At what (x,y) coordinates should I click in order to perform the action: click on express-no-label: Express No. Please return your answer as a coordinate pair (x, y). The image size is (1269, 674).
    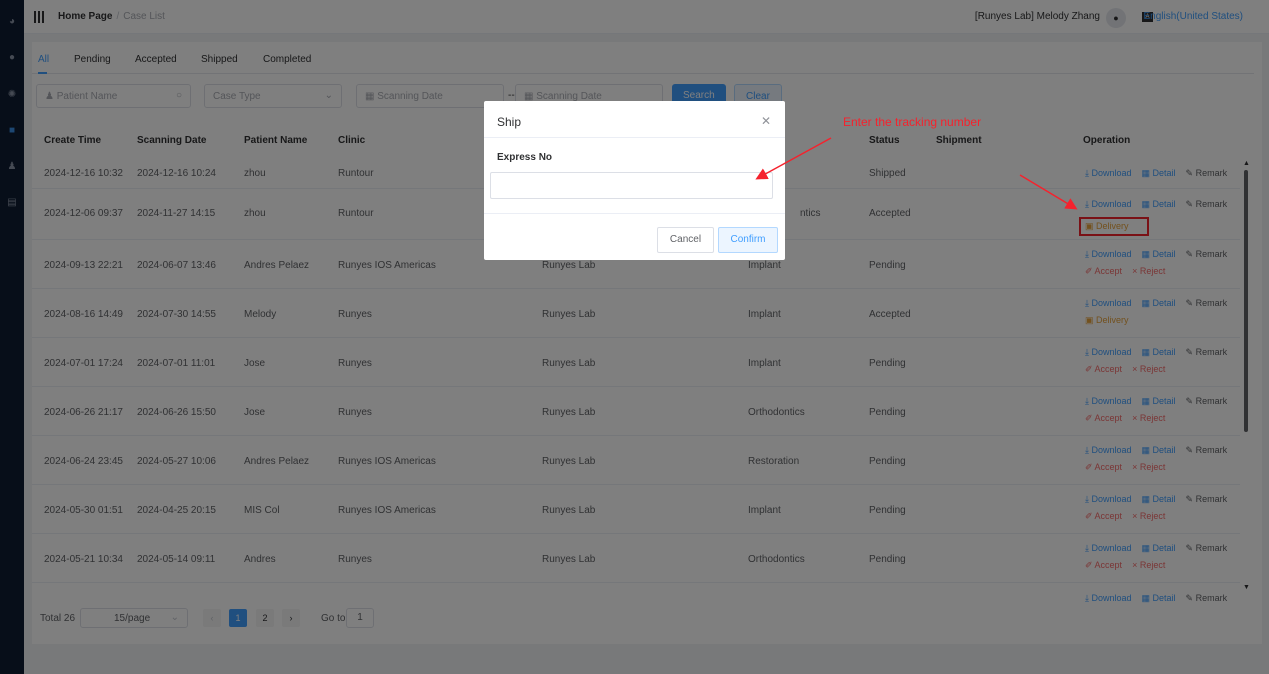
    Looking at the image, I should click on (525, 157).